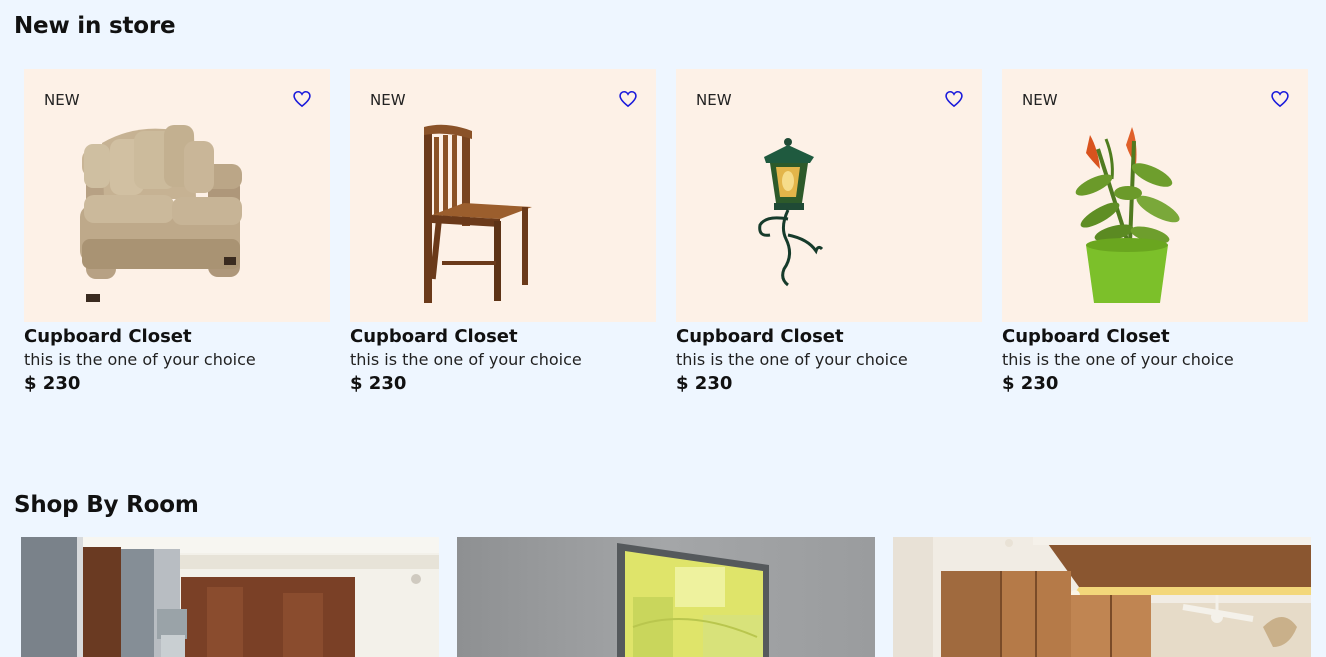 The image size is (1326, 657). I want to click on room-tile-bedroom, so click(1102, 597).